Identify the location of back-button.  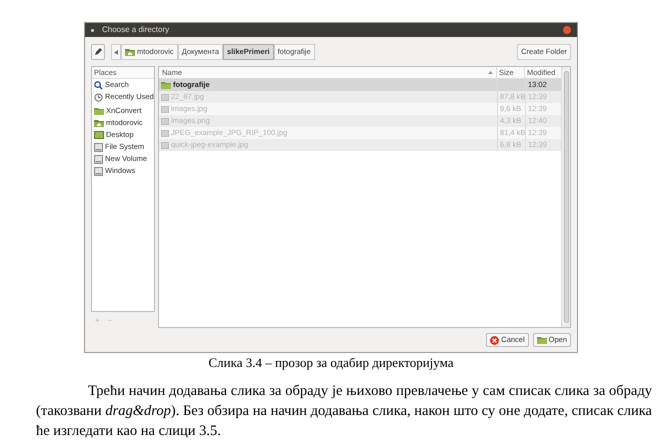
(116, 52).